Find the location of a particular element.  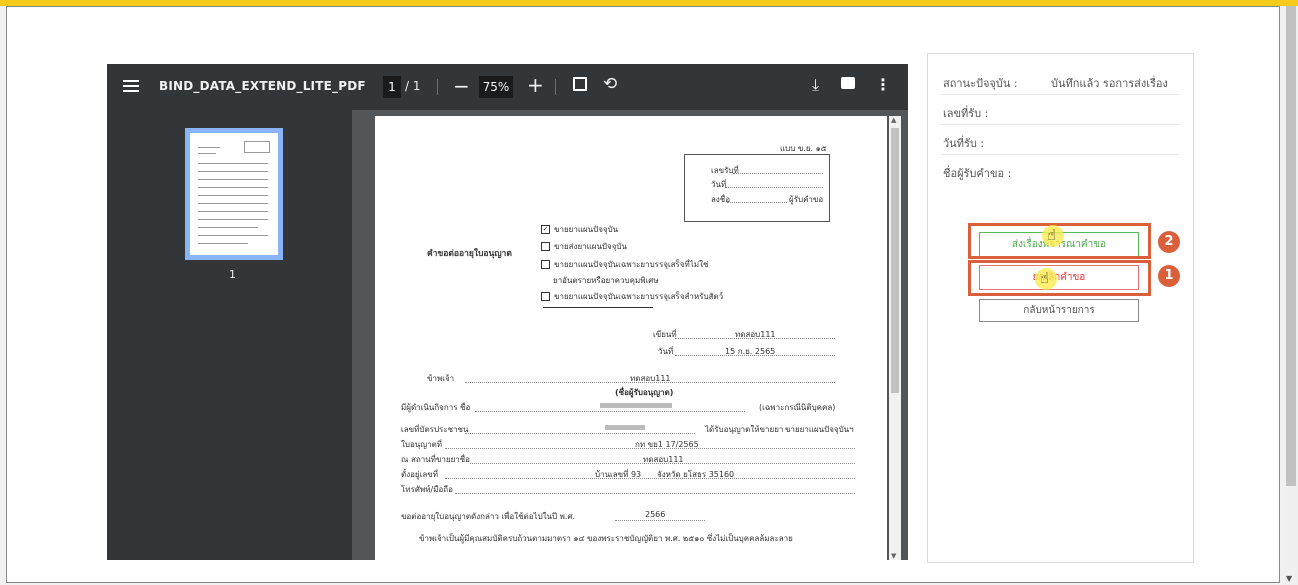

receive-date-row: วันที่รับ : is located at coordinates (1060, 139).